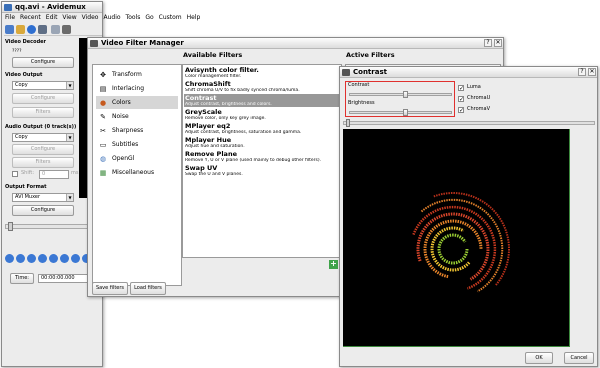 The image size is (600, 368). I want to click on menu-edit: Edit, so click(52, 17).